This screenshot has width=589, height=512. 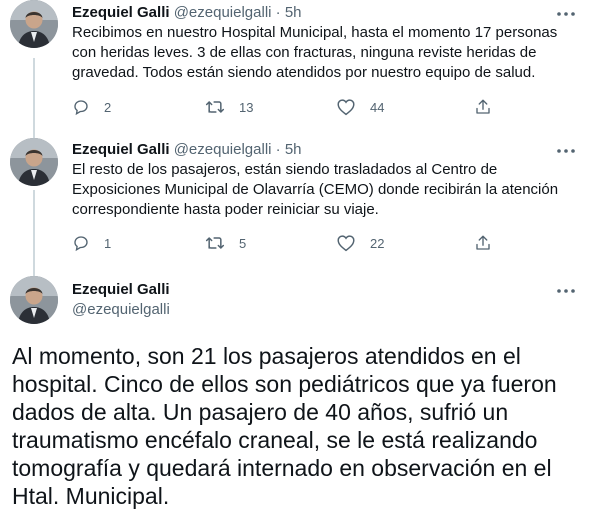 What do you see at coordinates (360, 107) in the screenshot?
I see `like-button: 44` at bounding box center [360, 107].